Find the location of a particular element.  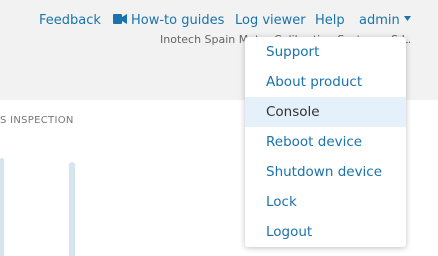

panel-title: S INSPECTION is located at coordinates (37, 120).